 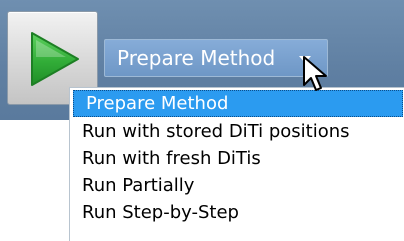 I want to click on menu-item-label: Run Step-by-Step, so click(x=160, y=212).